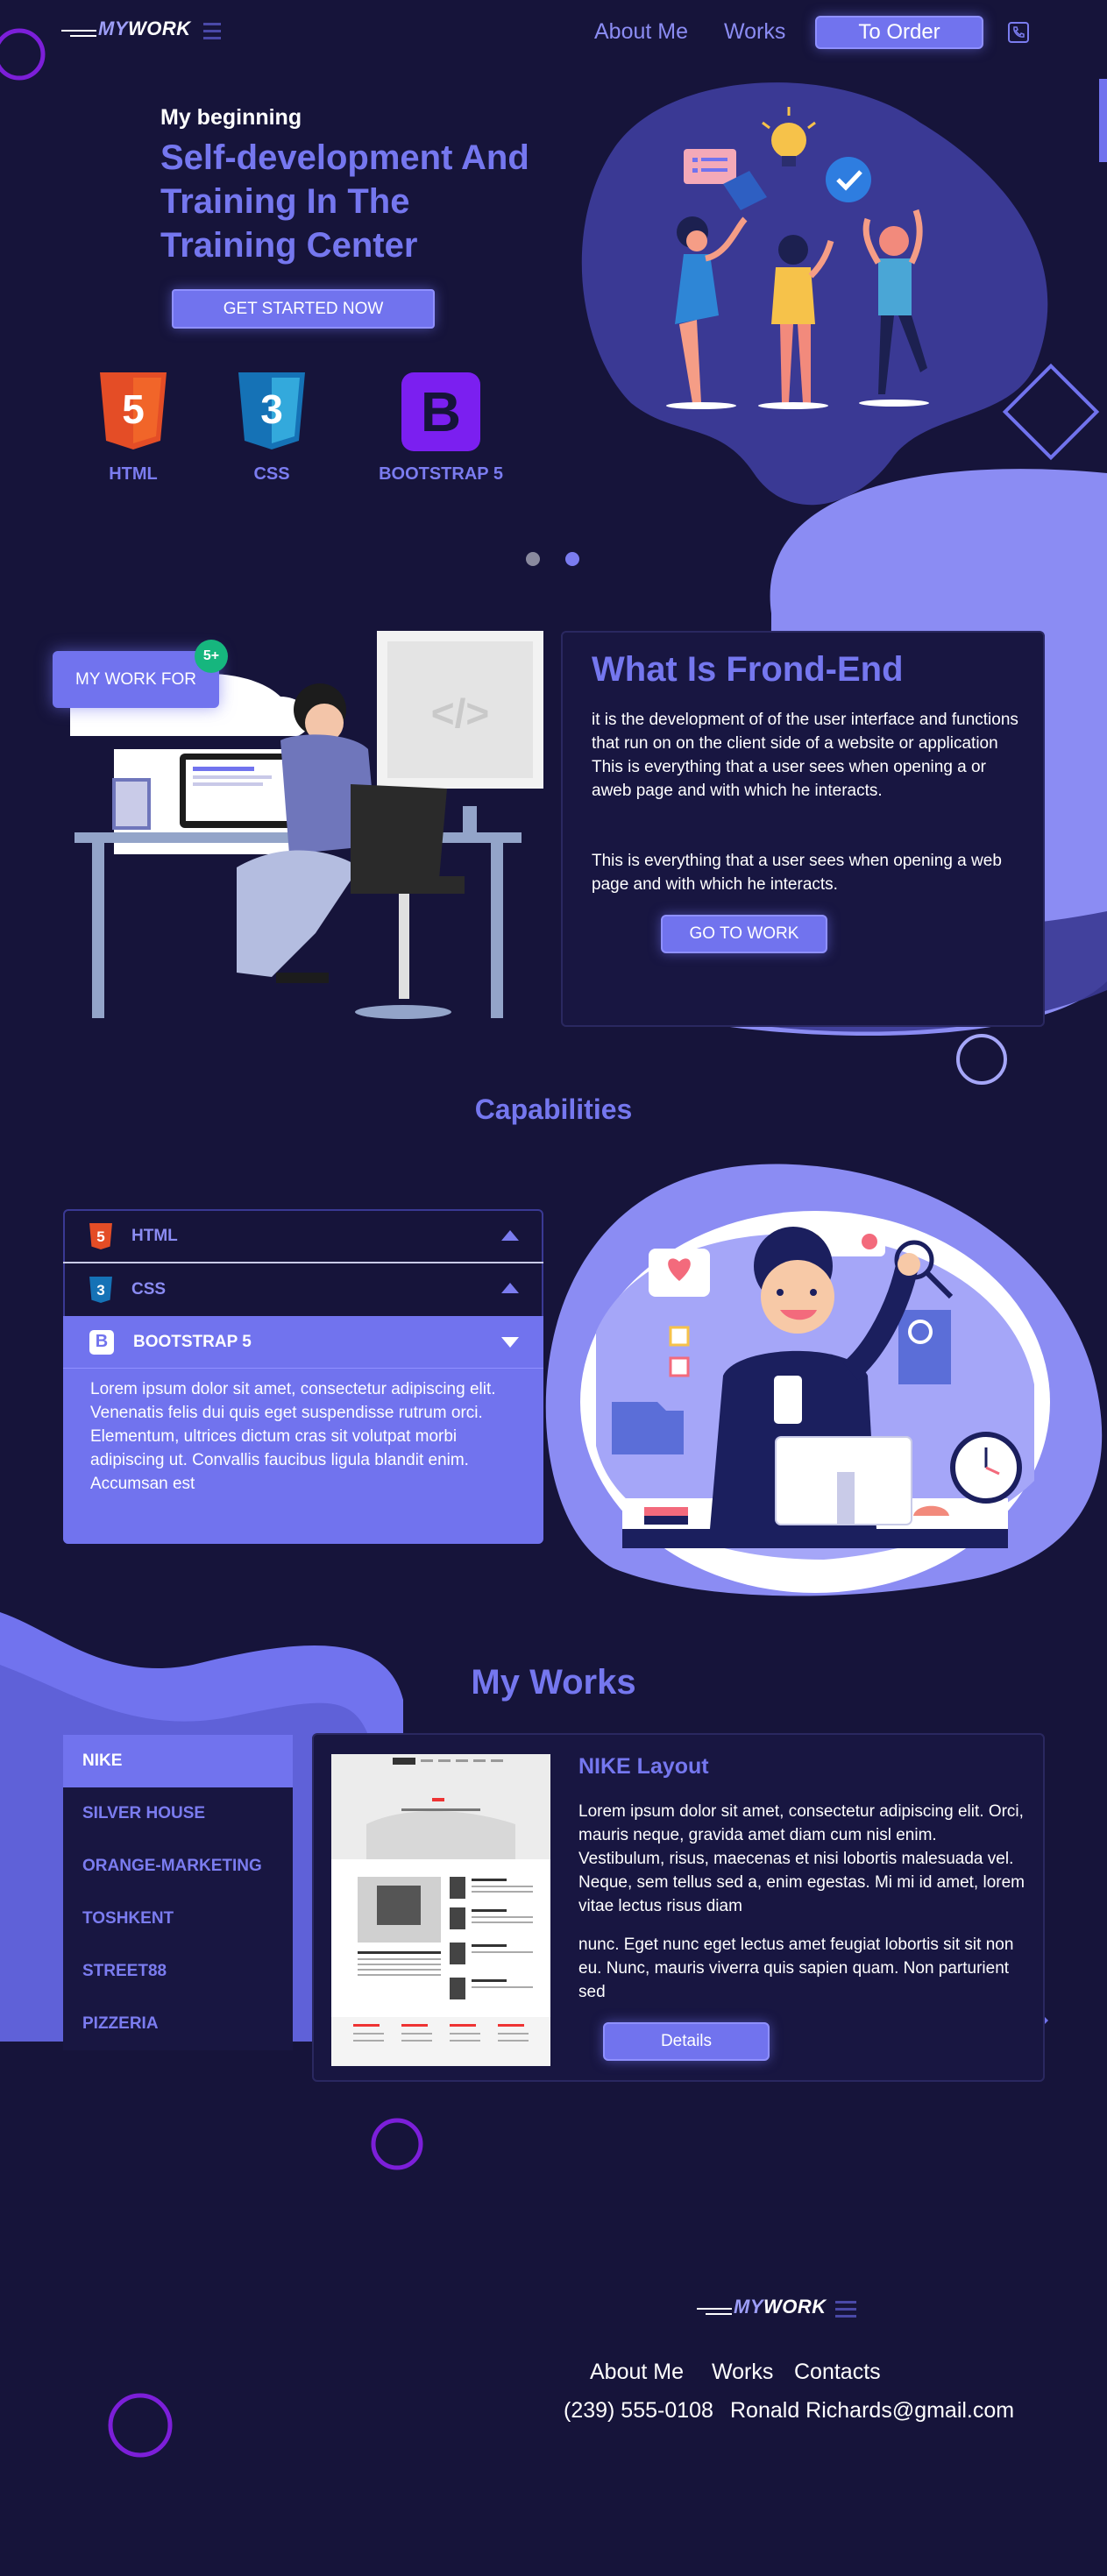 This screenshot has width=1107, height=2576. I want to click on code-glyph: </>, so click(461, 713).